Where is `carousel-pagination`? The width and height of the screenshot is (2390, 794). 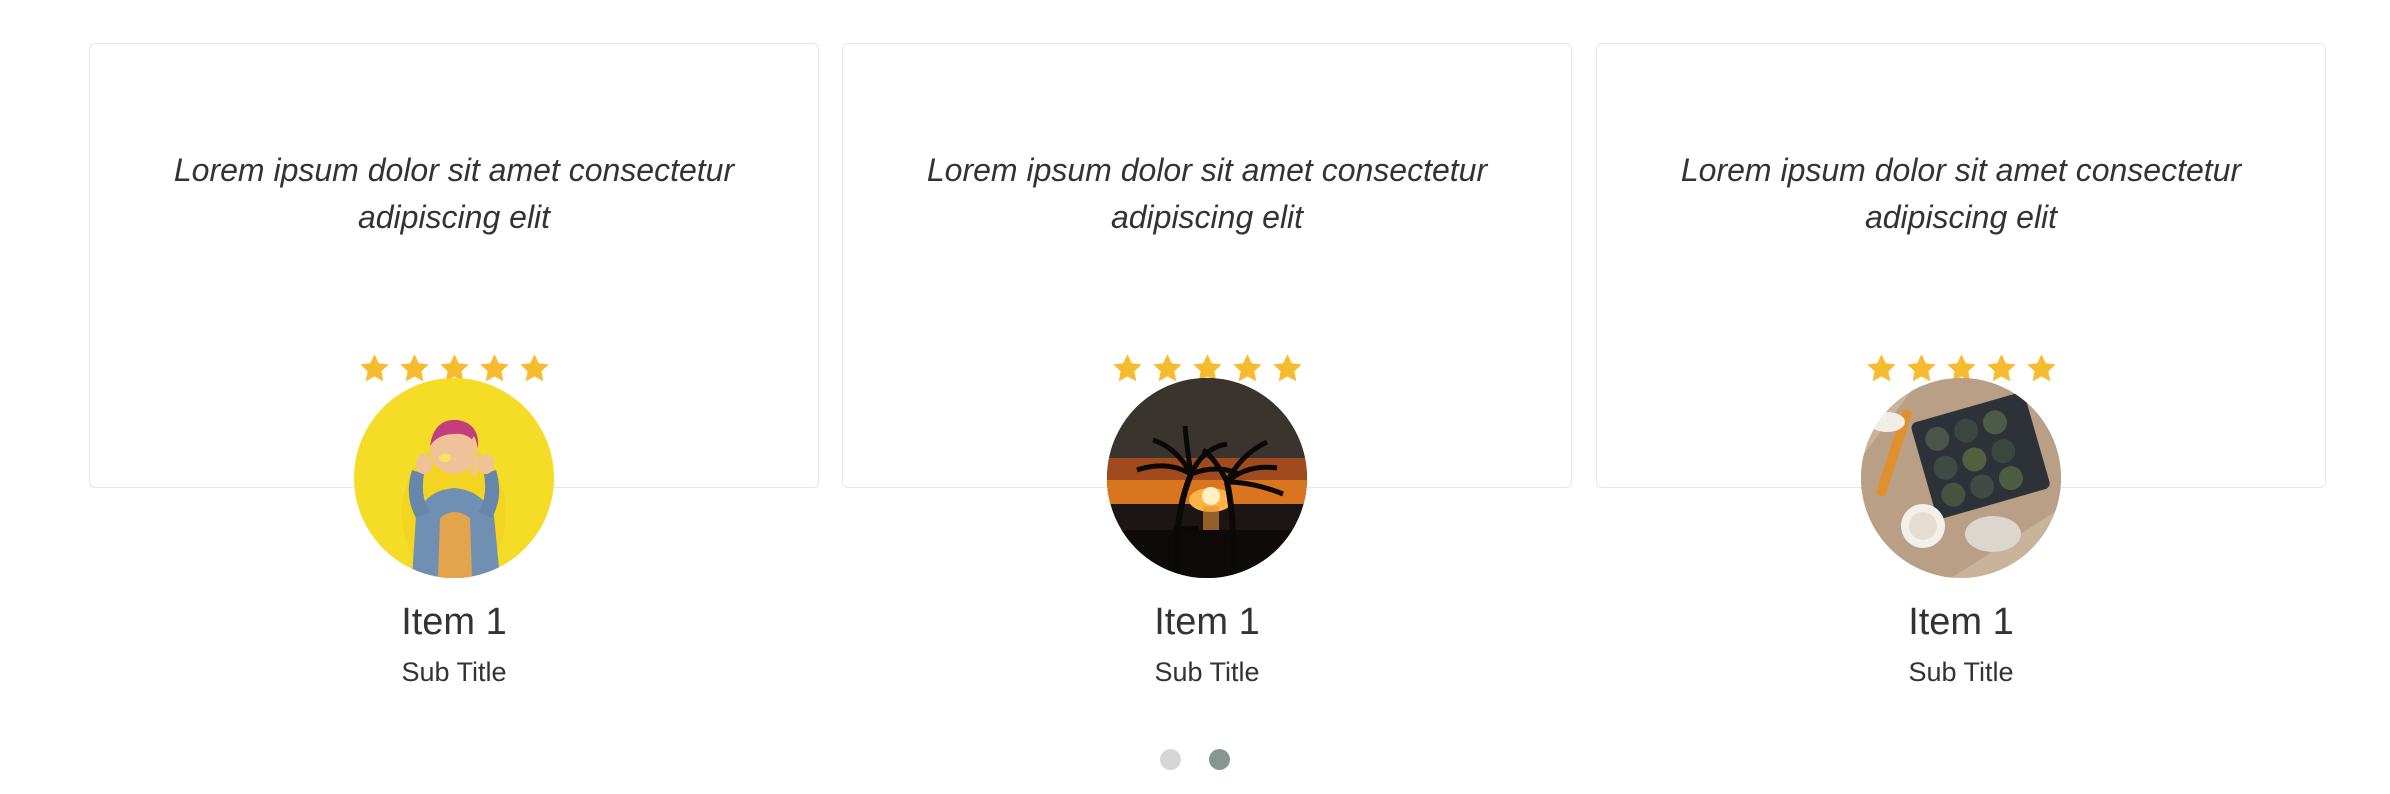 carousel-pagination is located at coordinates (1195, 759).